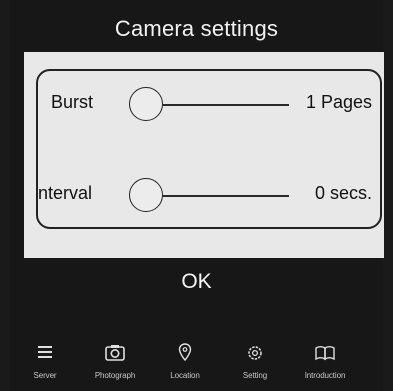  I want to click on nav-item-location: Location, so click(185, 360).